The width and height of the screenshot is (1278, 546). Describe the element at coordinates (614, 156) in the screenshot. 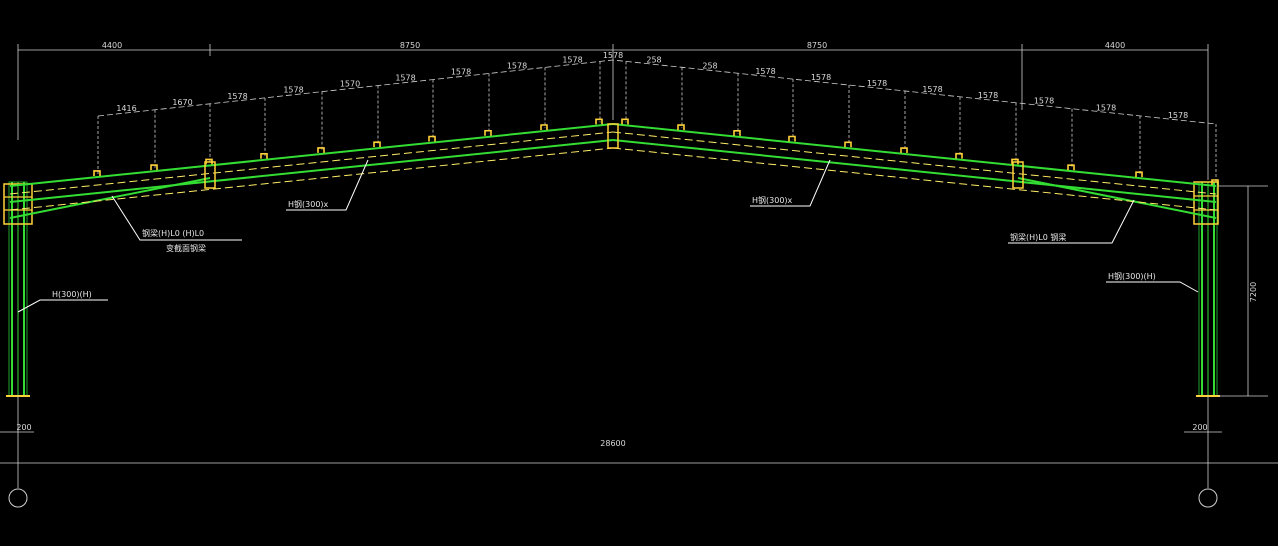

I see `rafter-splices` at that location.